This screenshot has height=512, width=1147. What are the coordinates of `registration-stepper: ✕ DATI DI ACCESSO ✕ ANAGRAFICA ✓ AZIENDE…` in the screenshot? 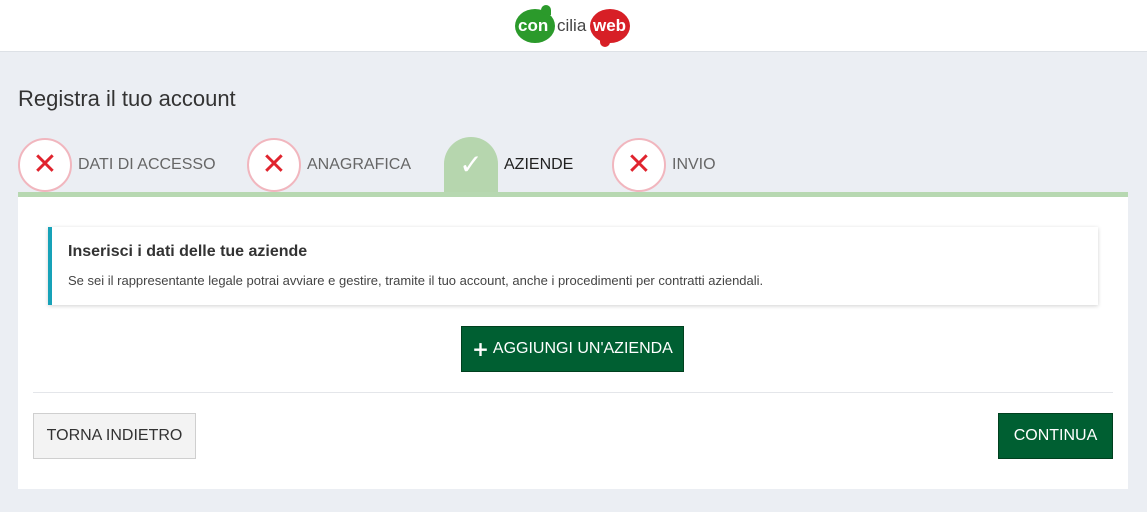 It's located at (573, 167).